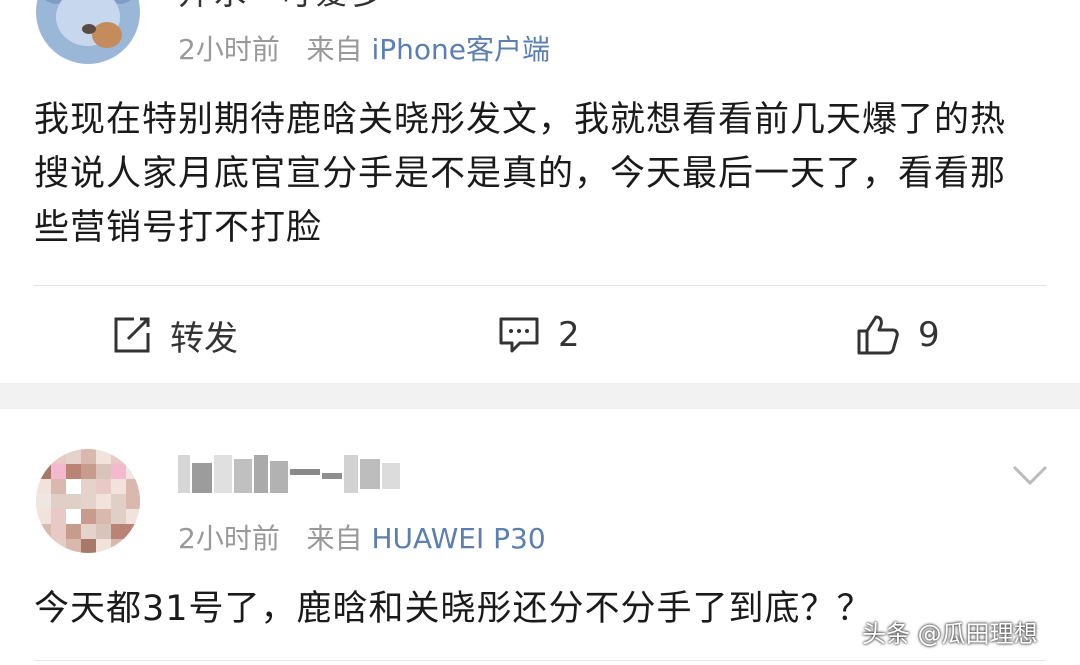 The height and width of the screenshot is (665, 1080). Describe the element at coordinates (929, 335) in the screenshot. I see `like-count: 9` at that location.